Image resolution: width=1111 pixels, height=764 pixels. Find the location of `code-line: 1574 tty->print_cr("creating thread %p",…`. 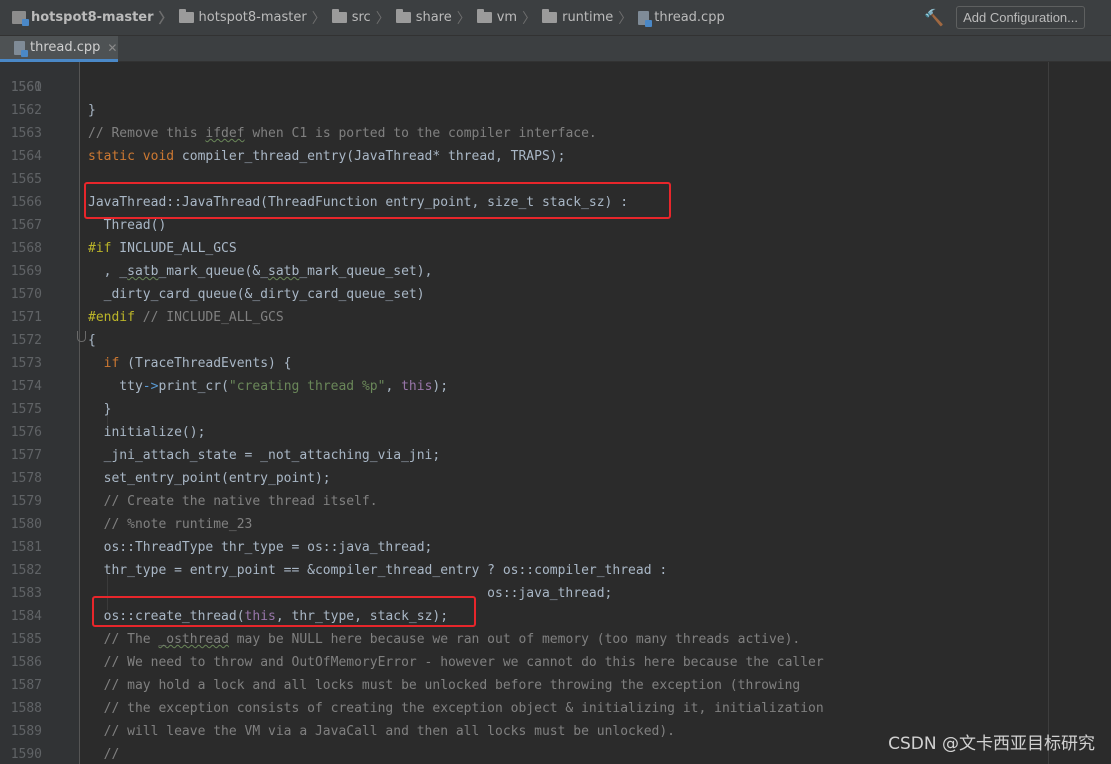

code-line: 1574 tty->print_cr("creating thread %p",… is located at coordinates (555, 386).